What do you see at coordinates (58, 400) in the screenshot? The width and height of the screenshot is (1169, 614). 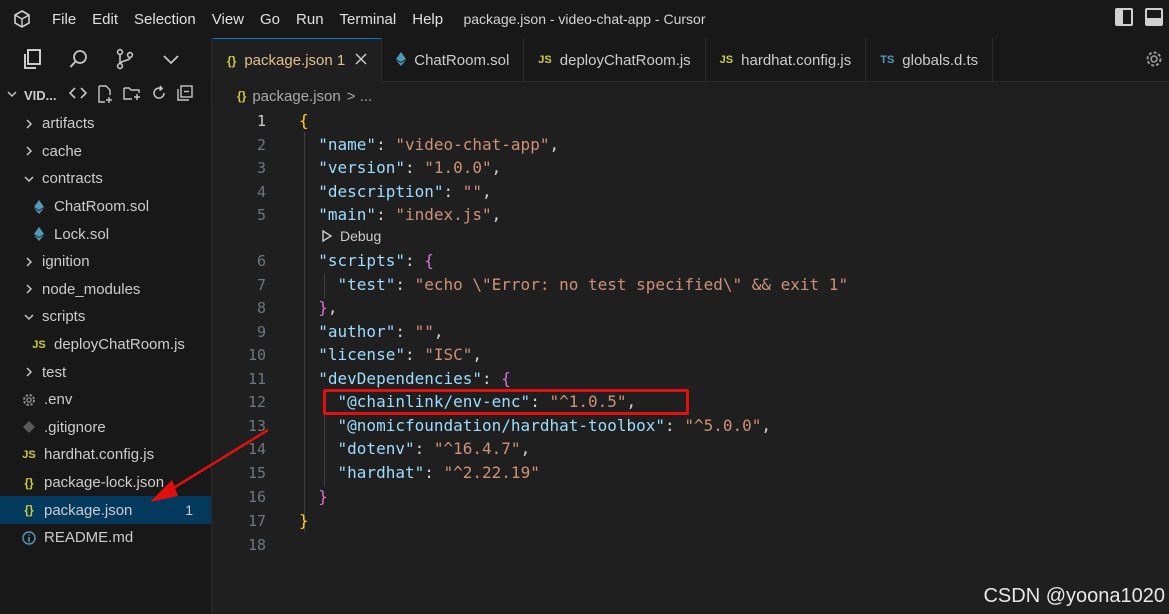 I see `tree-item-label: .env` at bounding box center [58, 400].